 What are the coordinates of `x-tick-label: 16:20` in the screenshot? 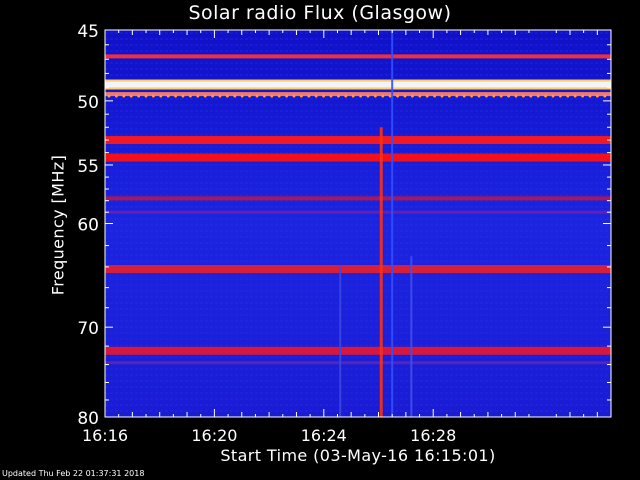 It's located at (214, 435).